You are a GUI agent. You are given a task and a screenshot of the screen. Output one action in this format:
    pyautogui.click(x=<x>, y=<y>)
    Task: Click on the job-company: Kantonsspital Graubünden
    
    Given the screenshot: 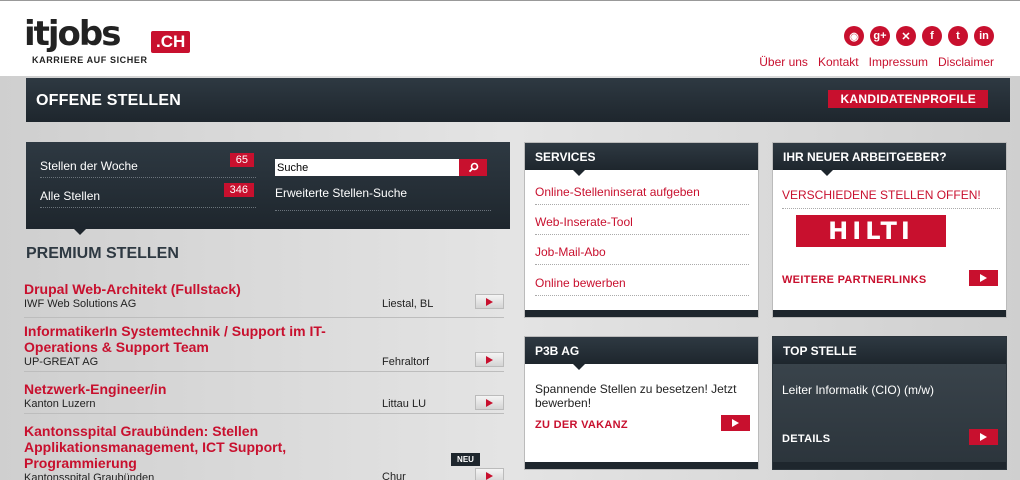 What is the action you would take?
    pyautogui.click(x=89, y=476)
    